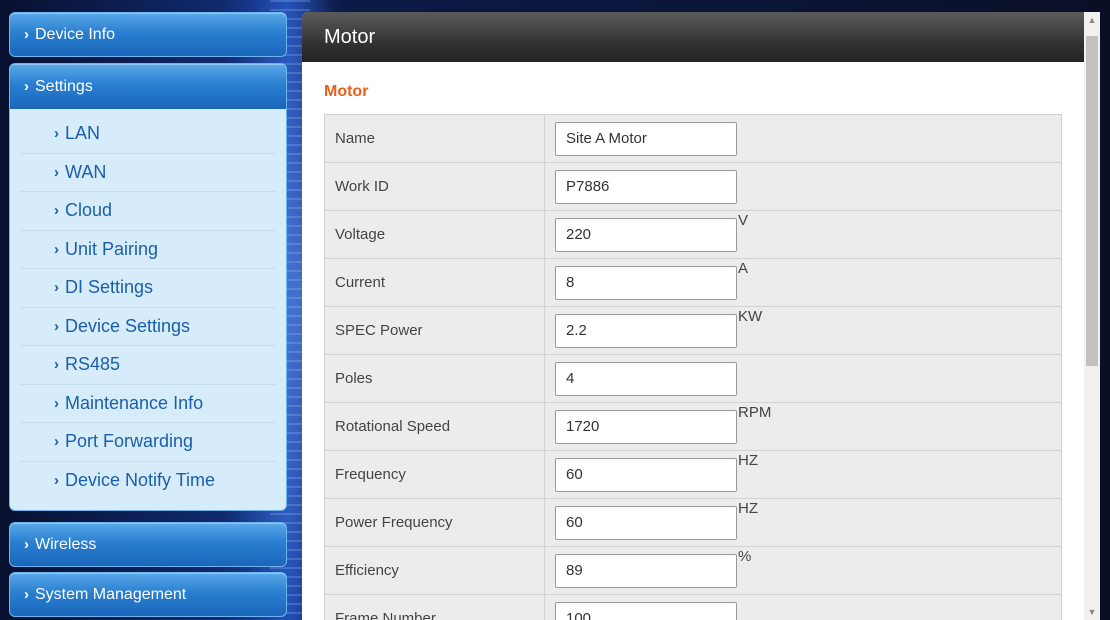  What do you see at coordinates (434, 330) in the screenshot?
I see `field-label: SPEC Power` at bounding box center [434, 330].